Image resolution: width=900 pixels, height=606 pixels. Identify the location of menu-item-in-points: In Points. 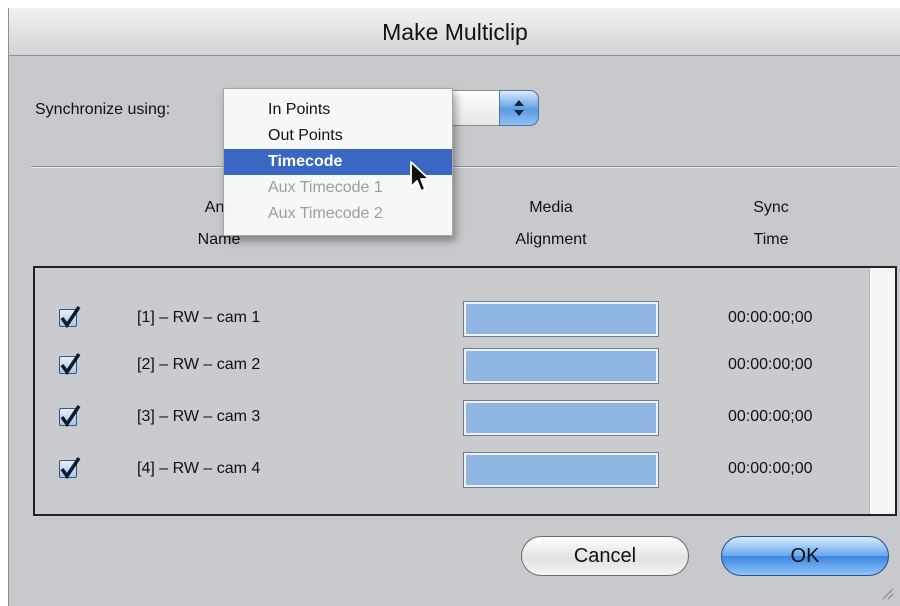
(338, 110).